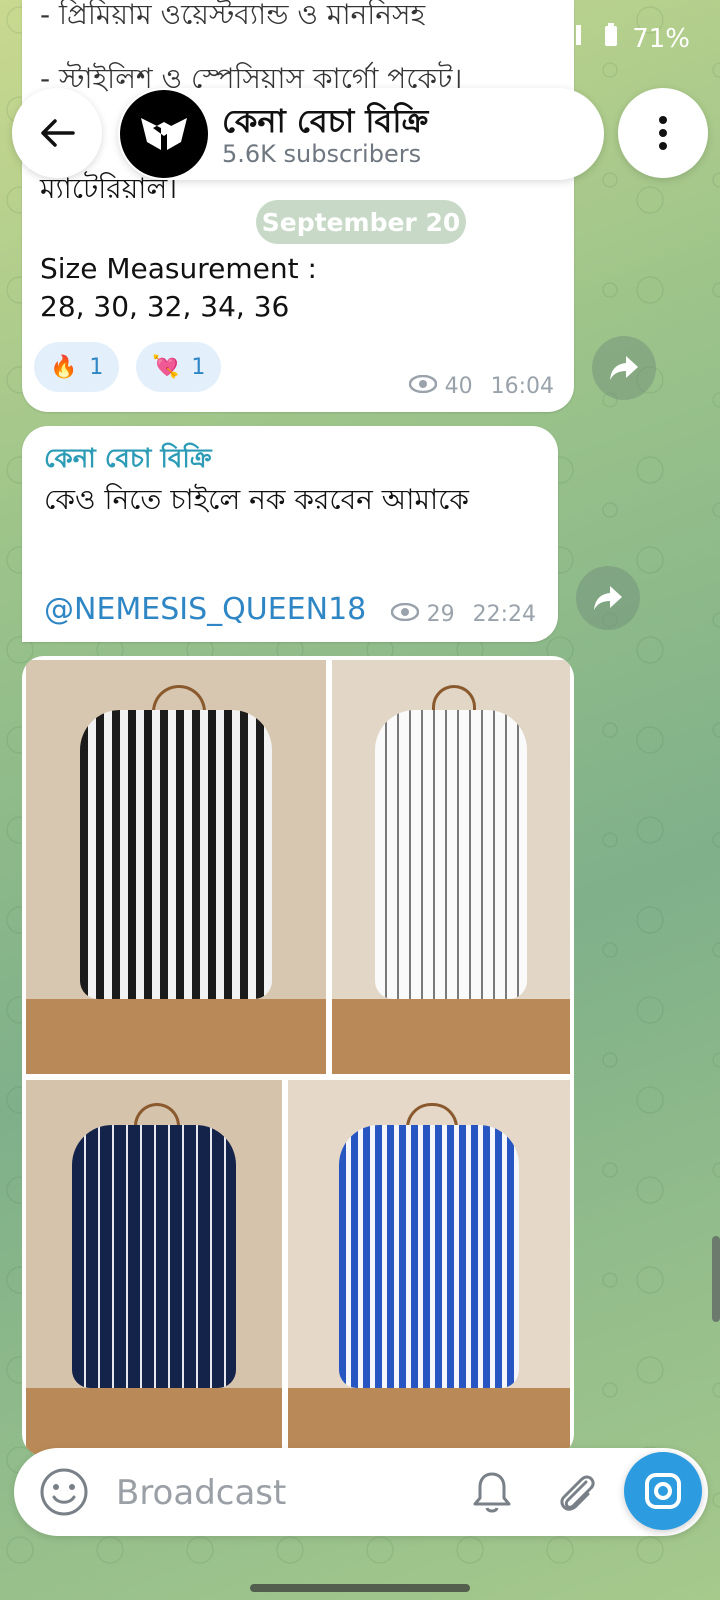 This screenshot has height=1600, width=720. Describe the element at coordinates (504, 614) in the screenshot. I see `message-time: 22:24` at that location.